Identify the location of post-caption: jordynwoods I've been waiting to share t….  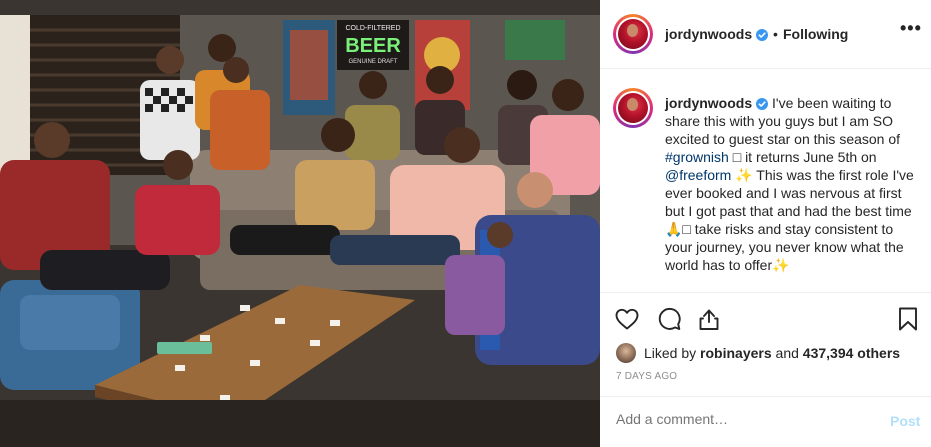
(793, 184).